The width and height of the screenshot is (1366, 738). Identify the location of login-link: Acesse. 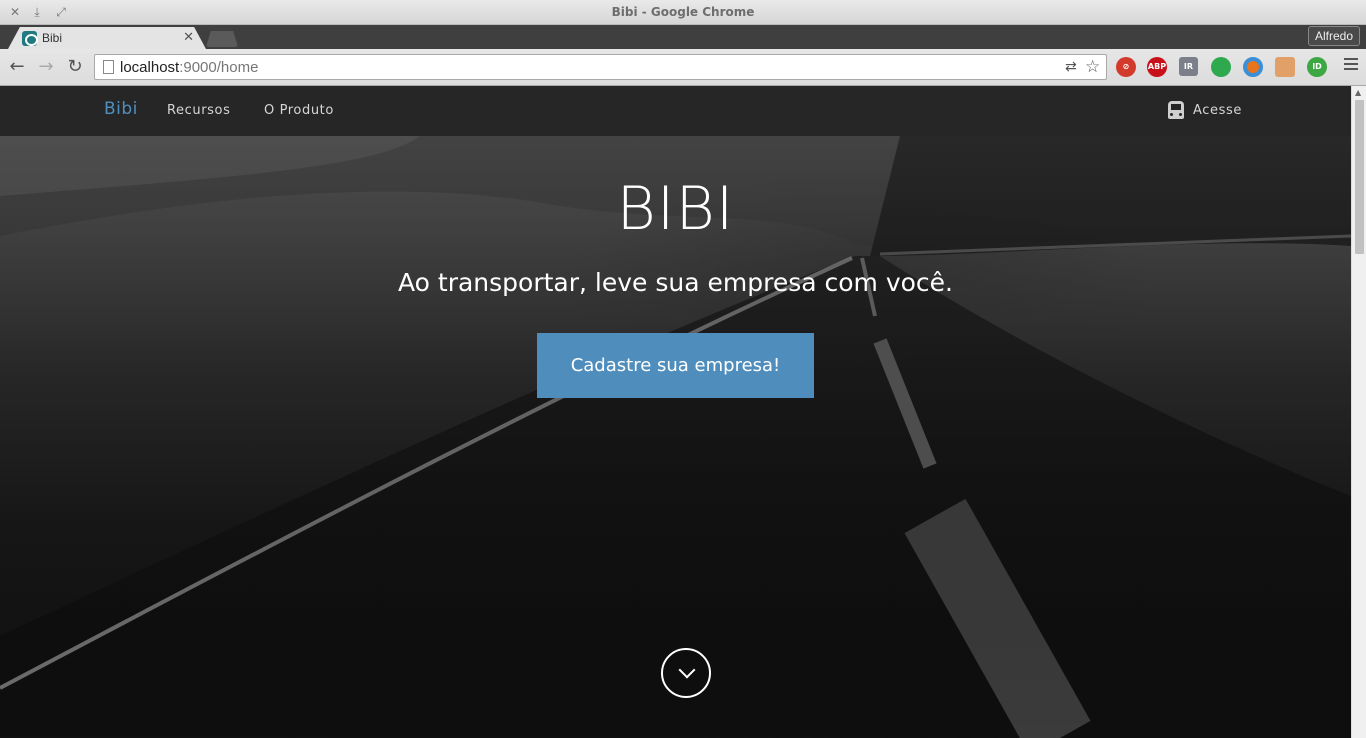
(1217, 110).